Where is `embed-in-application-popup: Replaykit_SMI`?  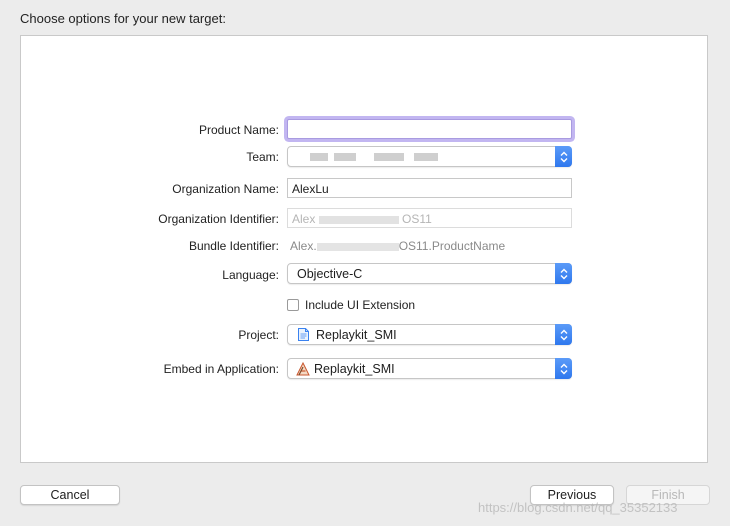 embed-in-application-popup: Replaykit_SMI is located at coordinates (429, 368).